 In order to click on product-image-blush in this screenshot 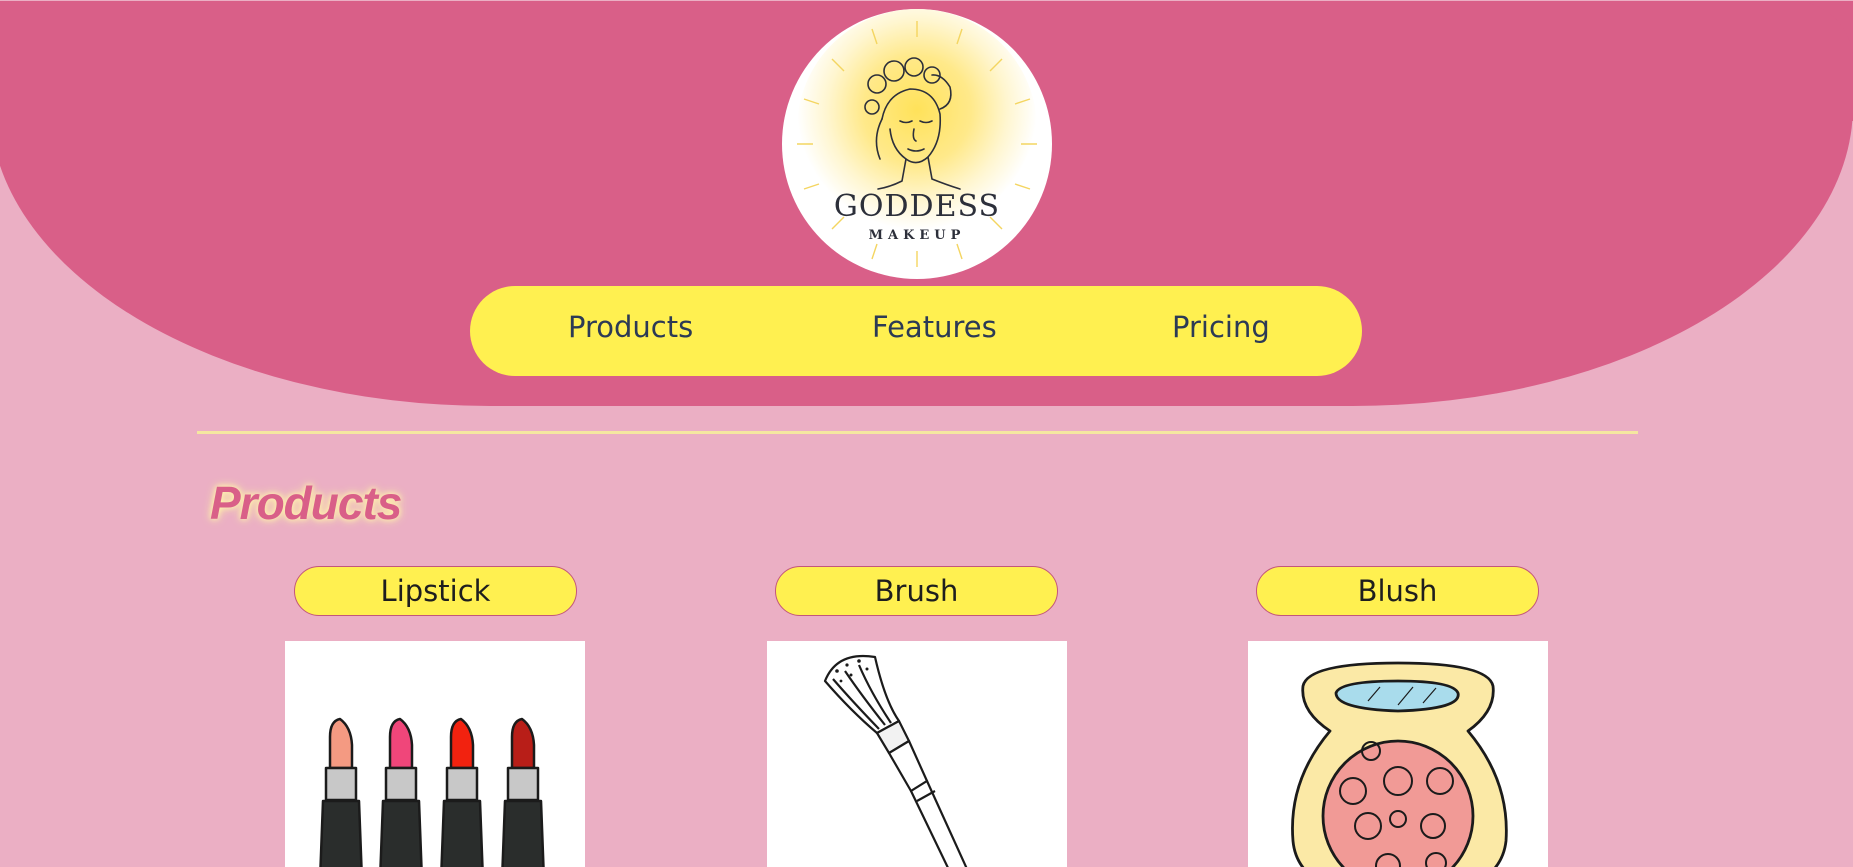, I will do `click(1398, 754)`.